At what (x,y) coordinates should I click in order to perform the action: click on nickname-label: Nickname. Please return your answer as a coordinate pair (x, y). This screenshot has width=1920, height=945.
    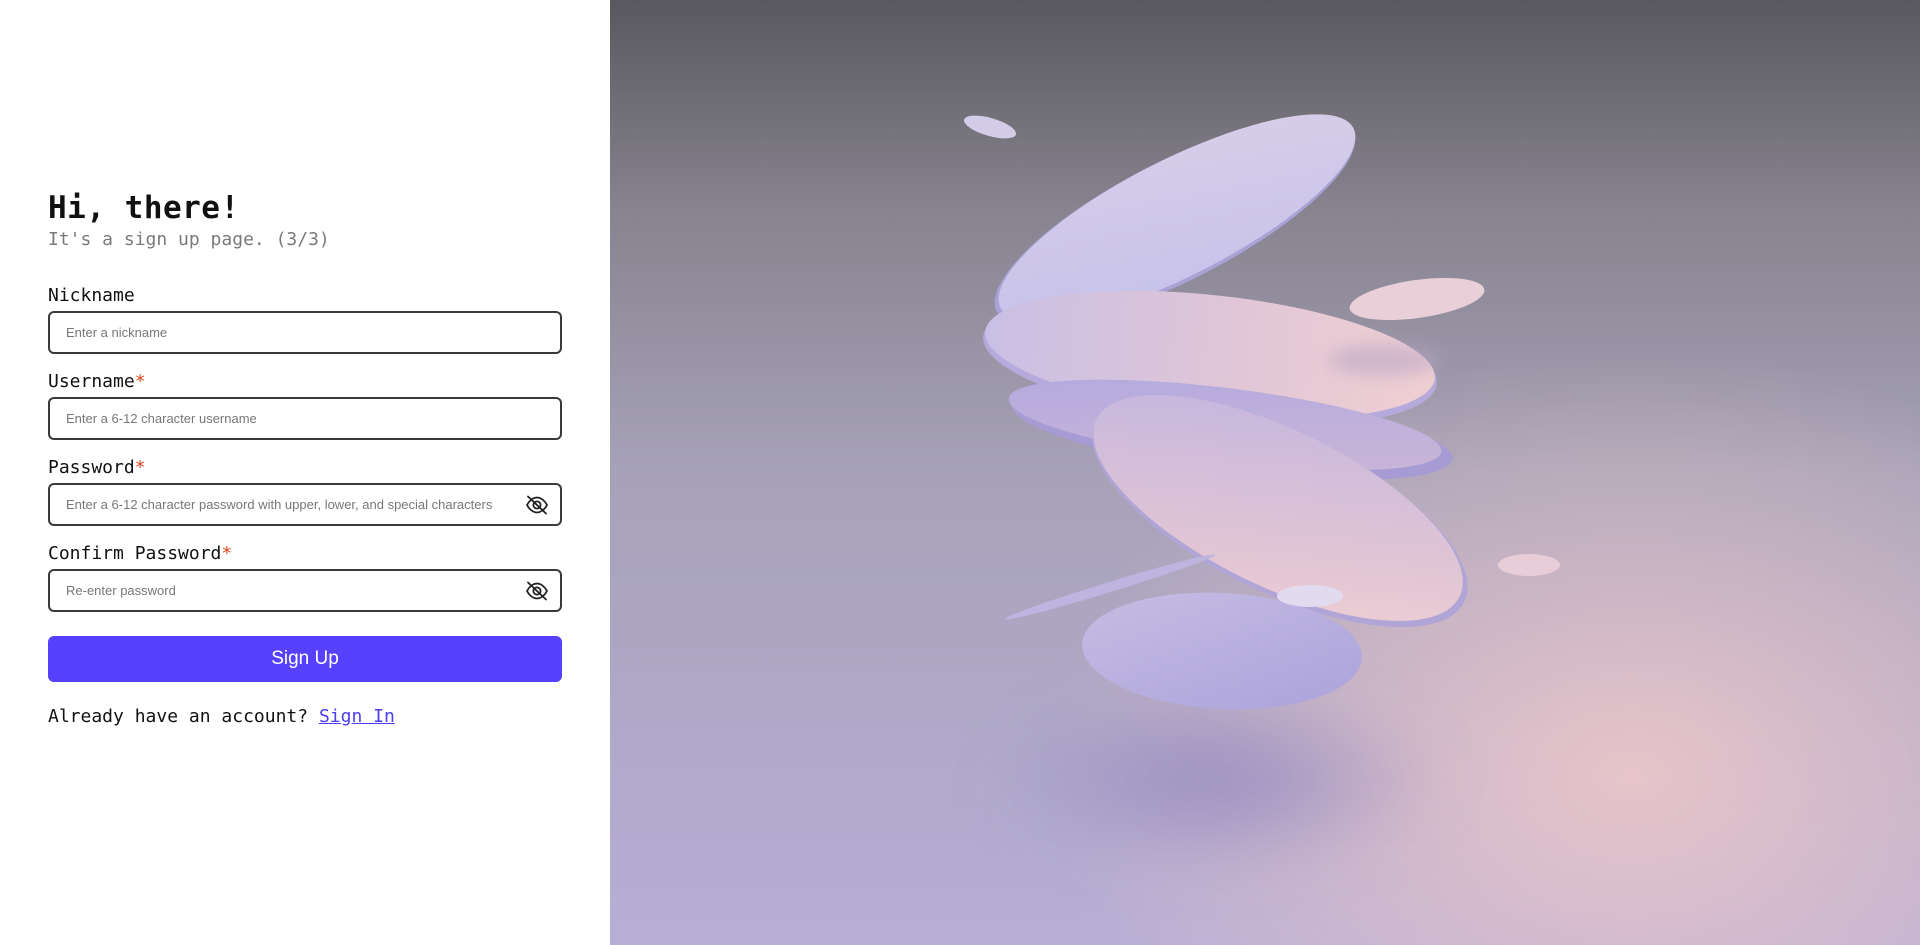
    Looking at the image, I should click on (91, 295).